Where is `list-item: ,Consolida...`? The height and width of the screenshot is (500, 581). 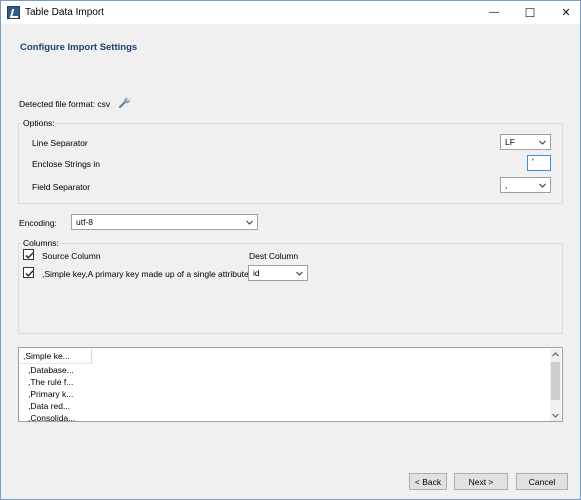
list-item: ,Consolida... is located at coordinates (51, 418).